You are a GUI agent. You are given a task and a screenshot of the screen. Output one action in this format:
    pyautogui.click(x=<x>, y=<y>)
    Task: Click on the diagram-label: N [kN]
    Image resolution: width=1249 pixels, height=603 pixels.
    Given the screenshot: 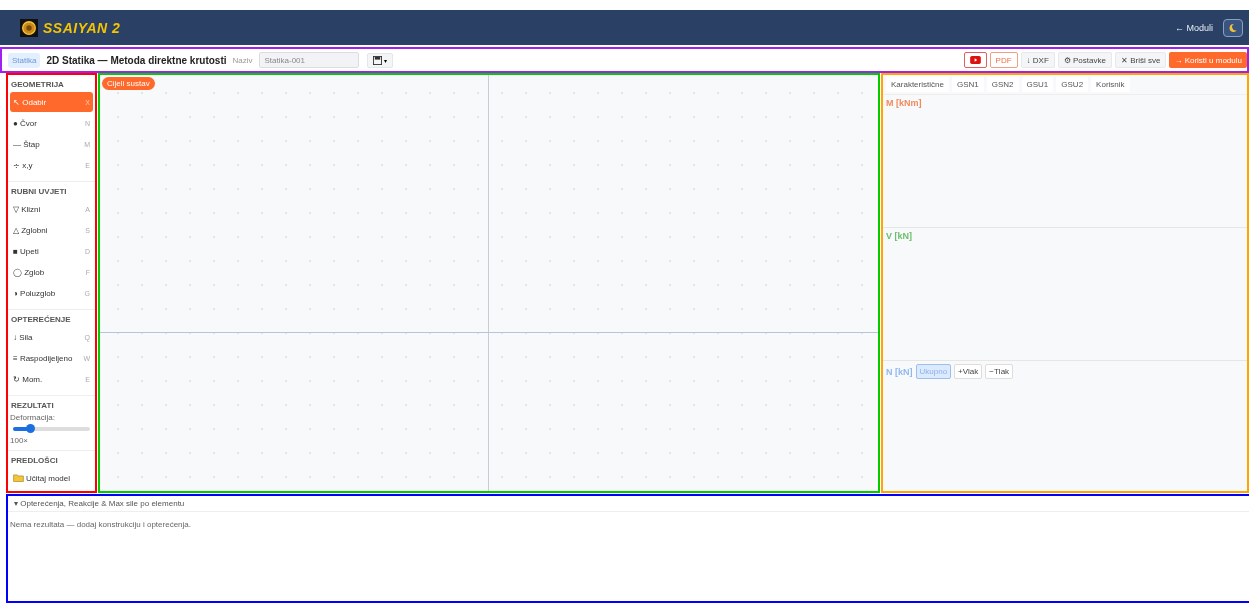 What is the action you would take?
    pyautogui.click(x=899, y=371)
    